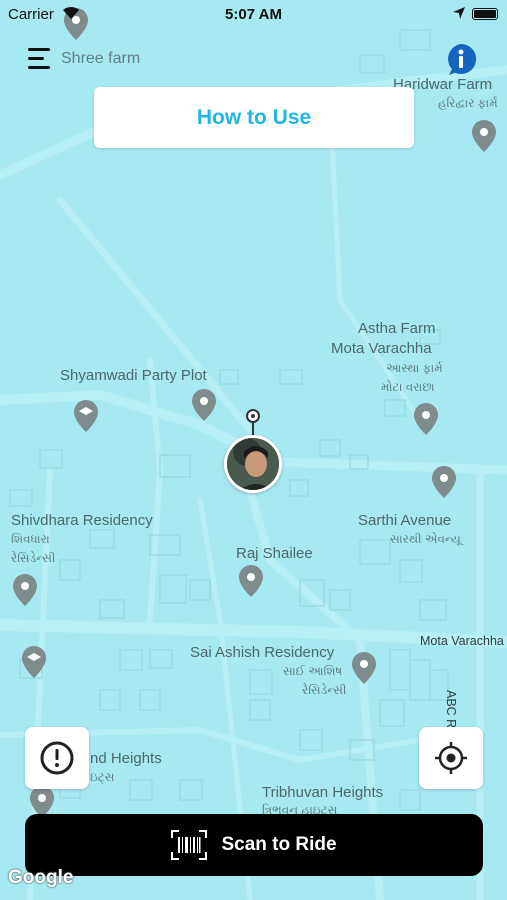 The image size is (507, 900). I want to click on google-attribution: Google, so click(41, 877).